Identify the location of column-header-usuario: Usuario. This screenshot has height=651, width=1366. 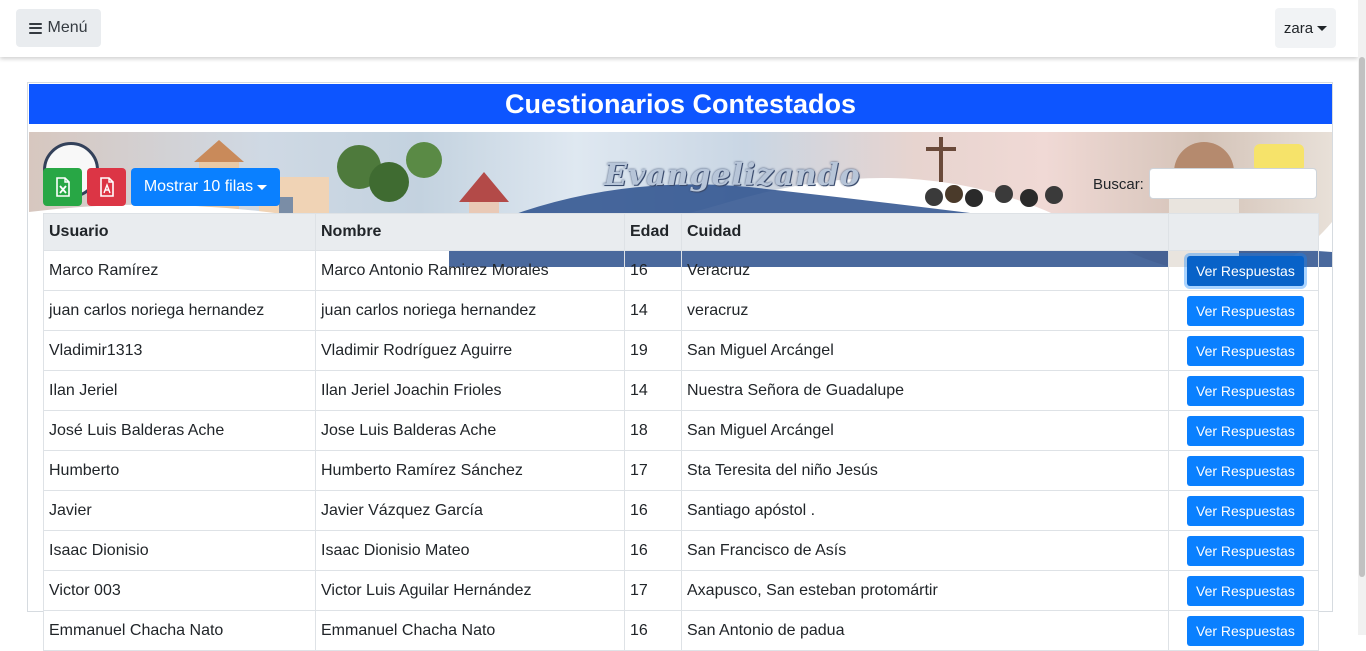
(179, 232).